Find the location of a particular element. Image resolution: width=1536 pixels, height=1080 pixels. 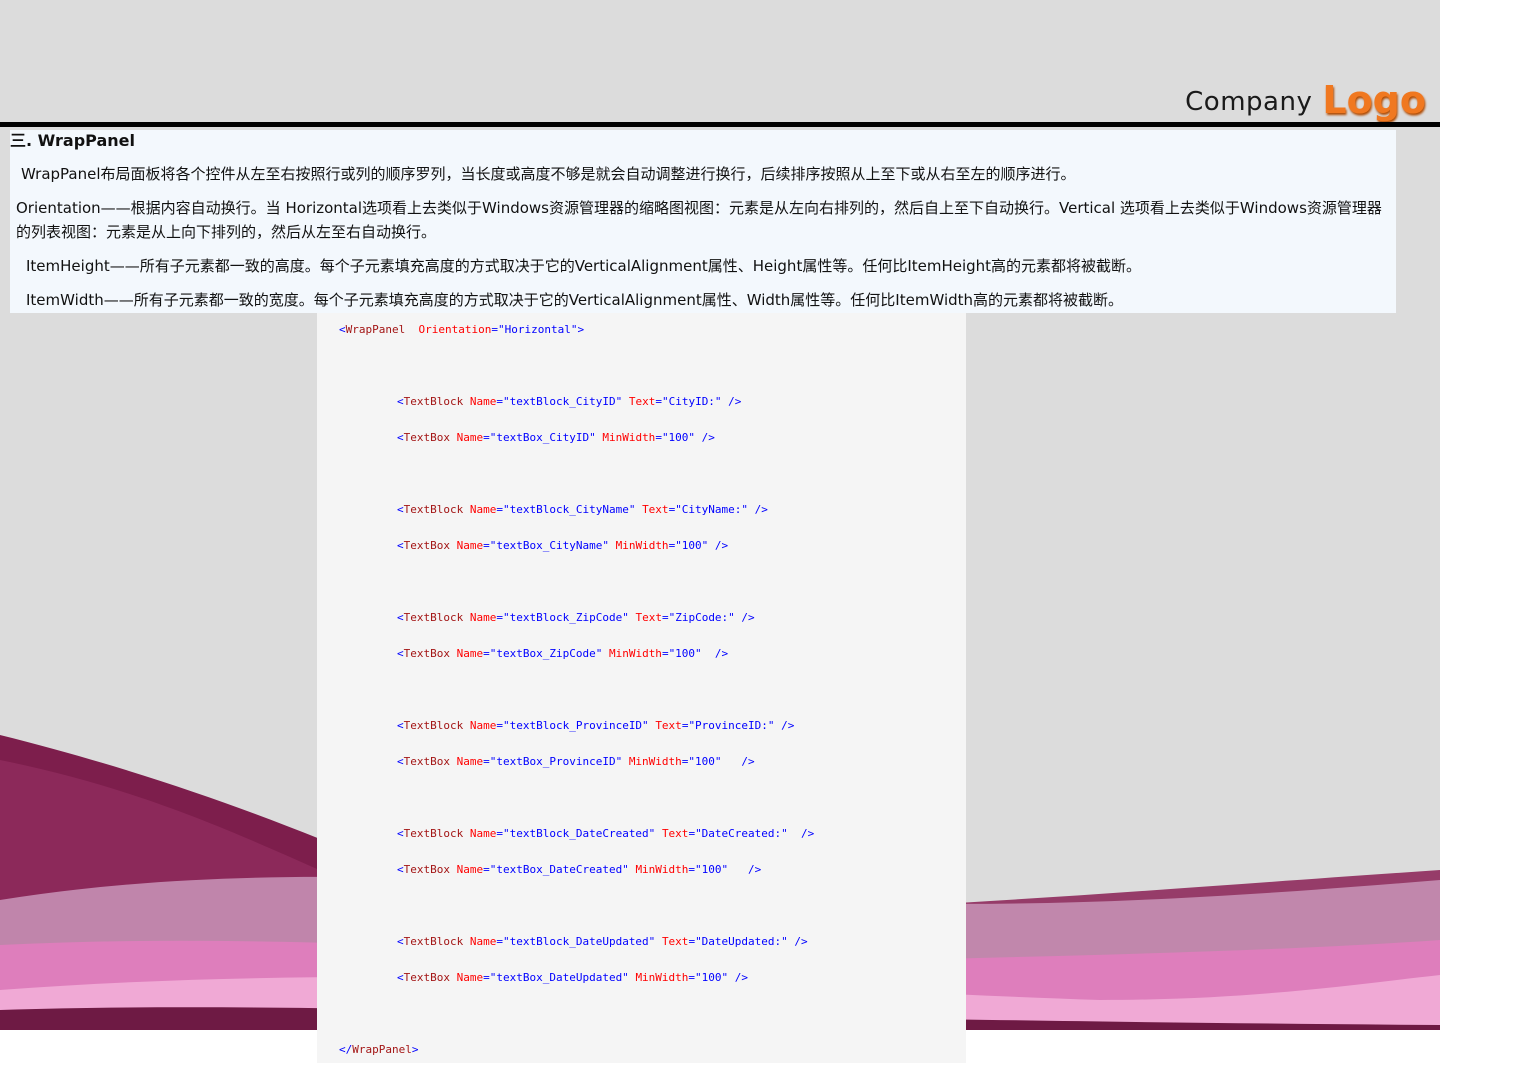

logo-company-text: Company is located at coordinates (1249, 102).